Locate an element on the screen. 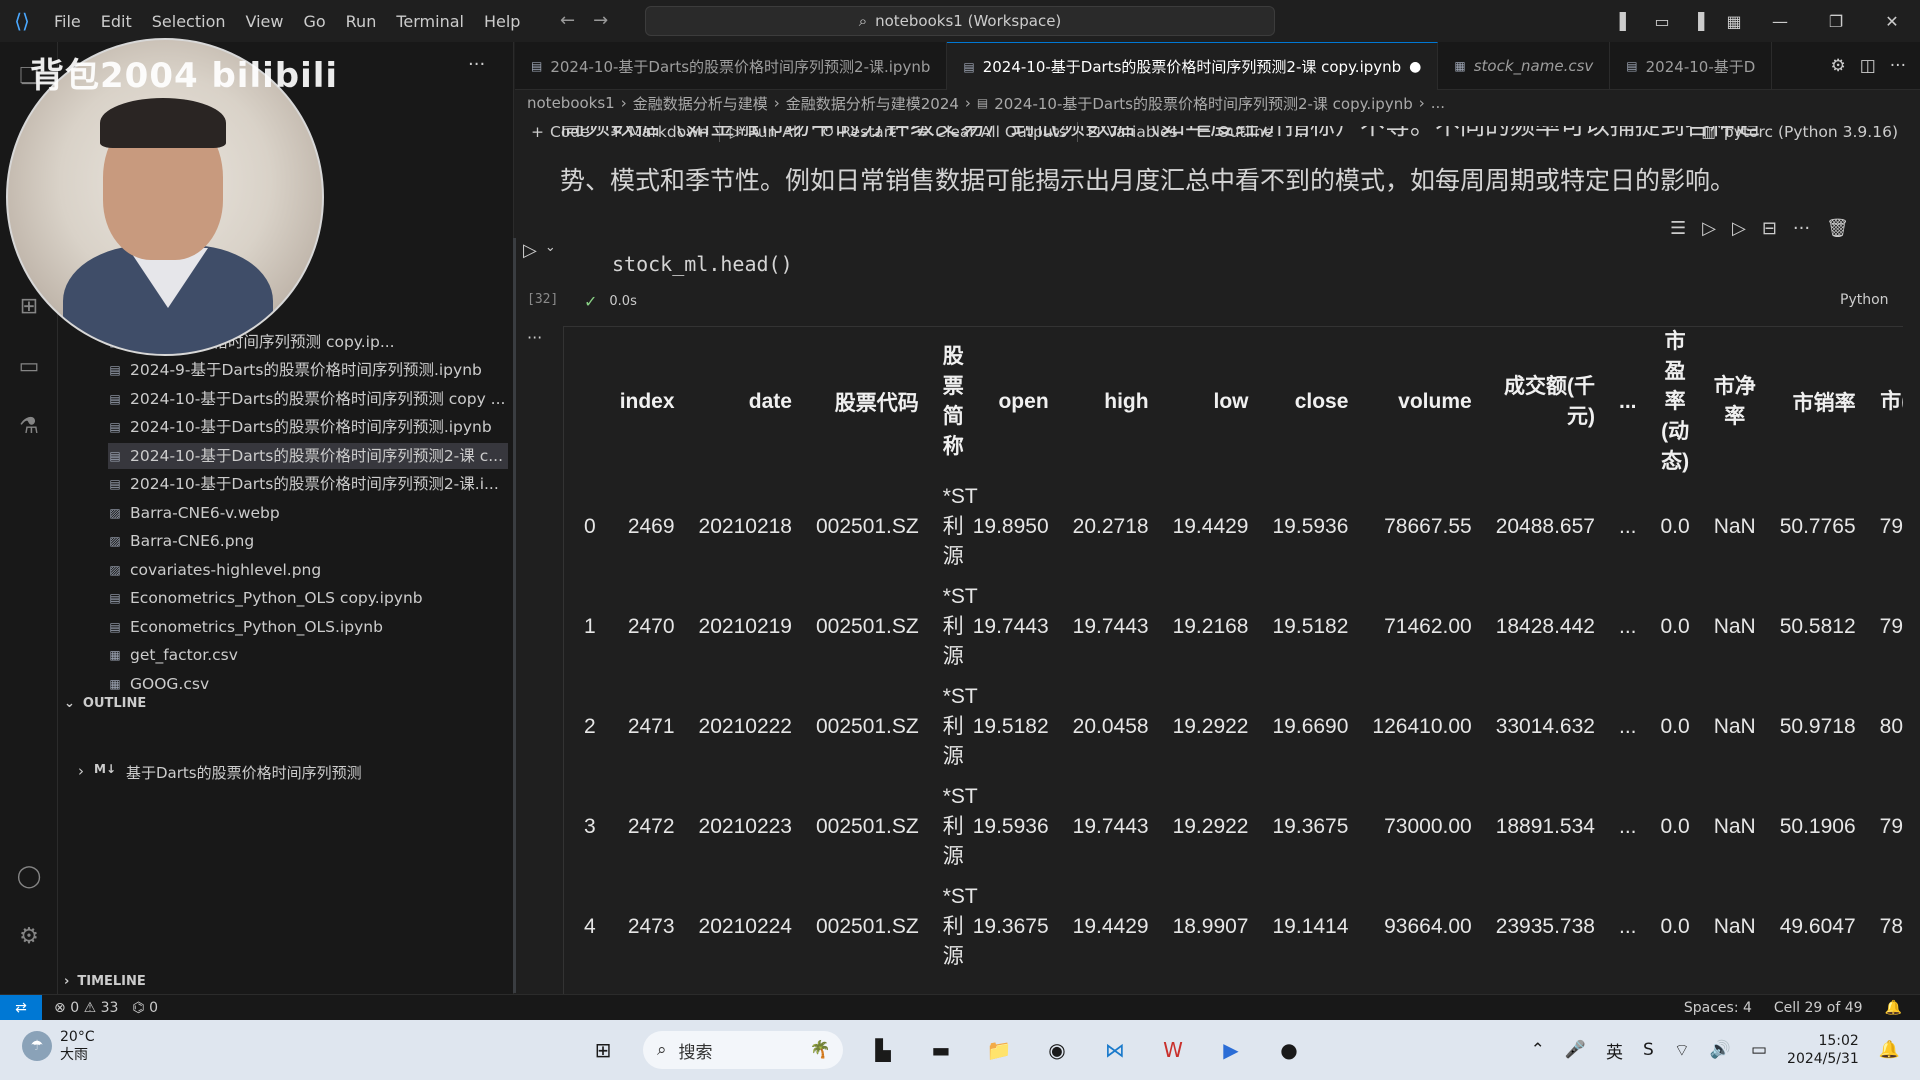 This screenshot has width=1920, height=1080. file-item: ▤ Econometrics_Python_OLS.ipynb is located at coordinates (308, 627).